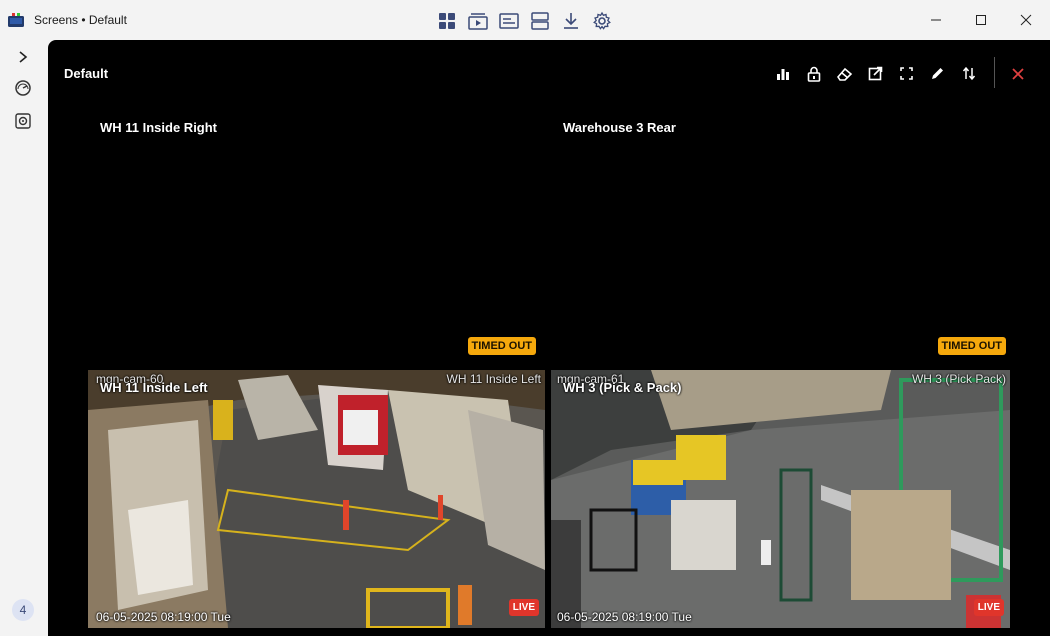 The width and height of the screenshot is (1050, 636). I want to click on playback-icon, so click(477, 20).